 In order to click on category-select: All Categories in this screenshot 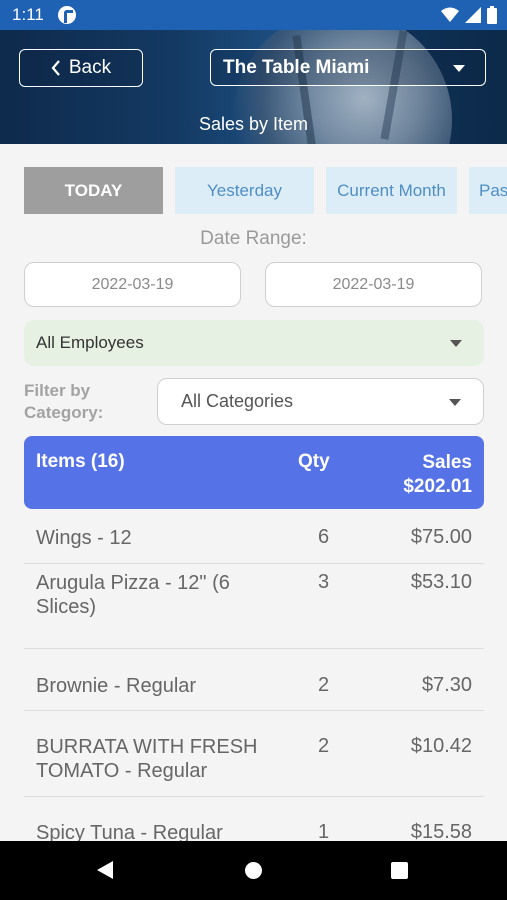, I will do `click(320, 401)`.